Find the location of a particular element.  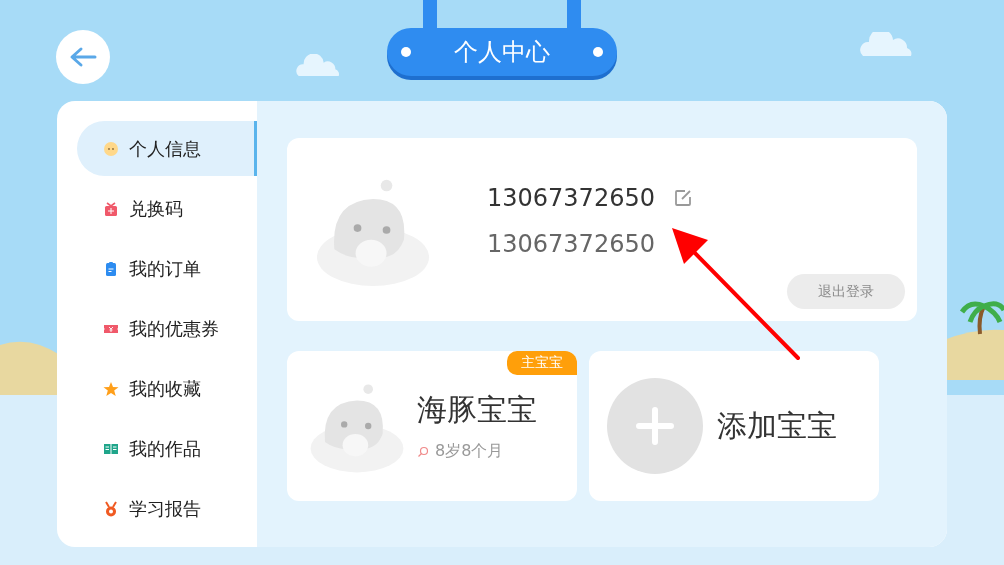

star-icon is located at coordinates (111, 388).